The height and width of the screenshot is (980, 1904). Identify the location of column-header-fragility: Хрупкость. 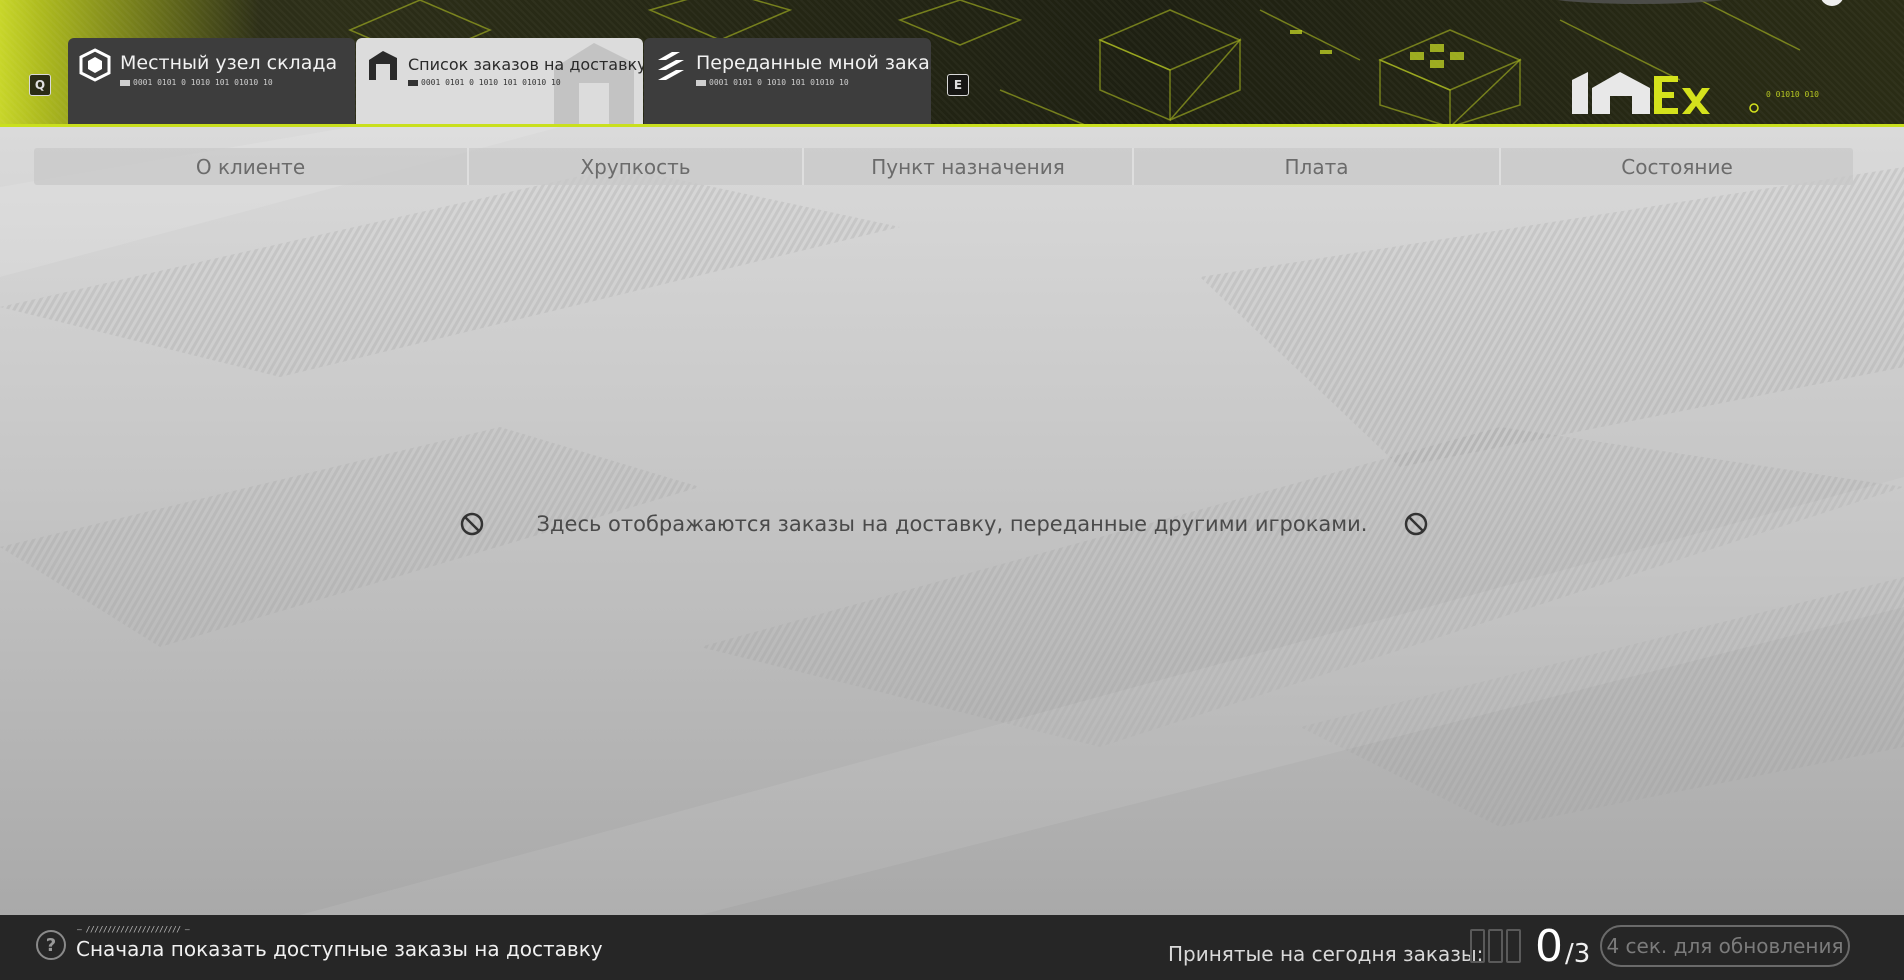
(636, 166).